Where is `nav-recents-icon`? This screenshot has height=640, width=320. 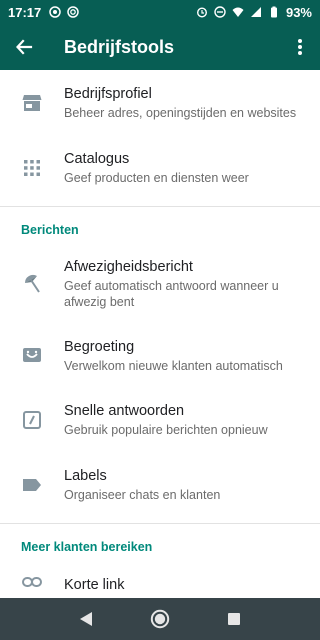
nav-recents-icon is located at coordinates (234, 619).